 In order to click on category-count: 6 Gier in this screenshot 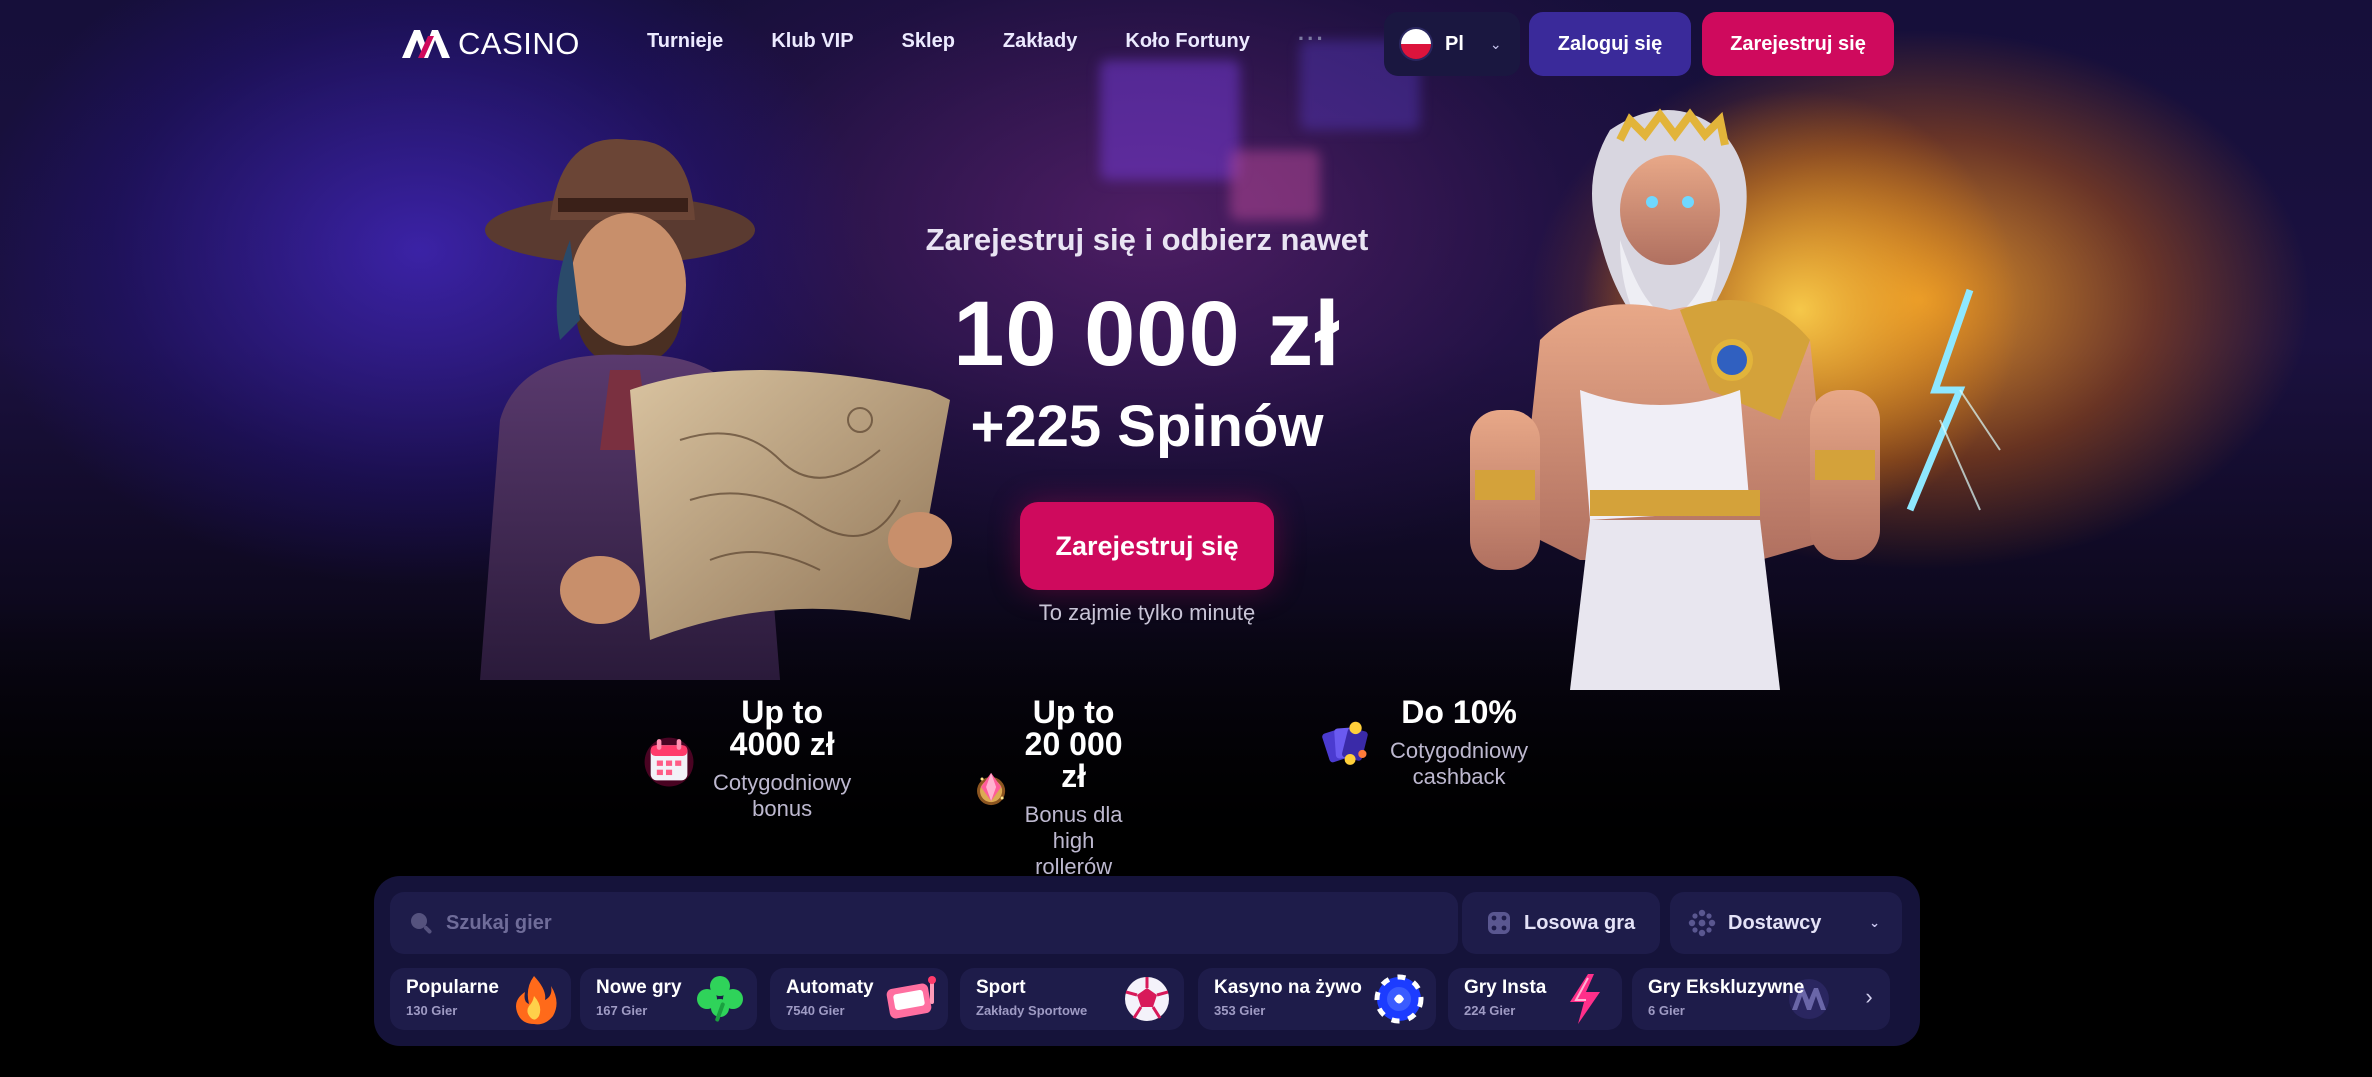, I will do `click(1666, 1010)`.